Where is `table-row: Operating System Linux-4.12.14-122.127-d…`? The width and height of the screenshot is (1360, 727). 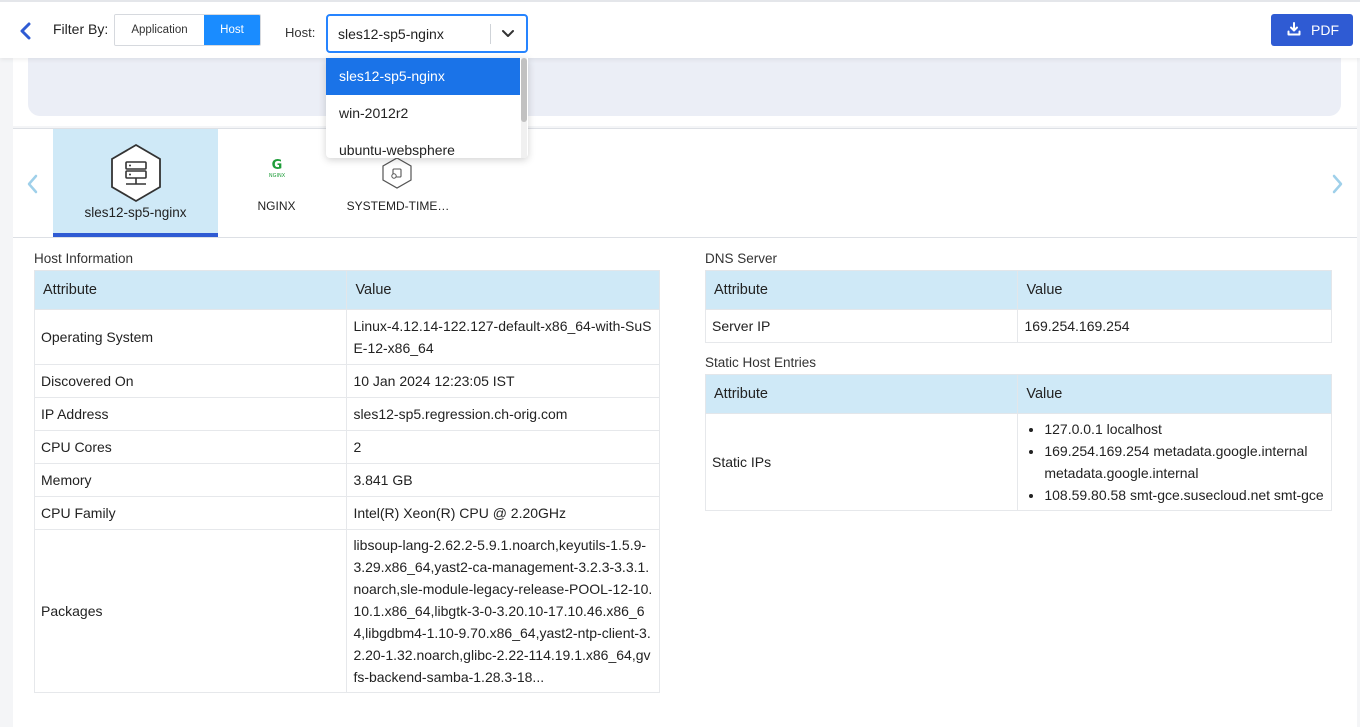
table-row: Operating System Linux-4.12.14-122.127-d… is located at coordinates (346, 337).